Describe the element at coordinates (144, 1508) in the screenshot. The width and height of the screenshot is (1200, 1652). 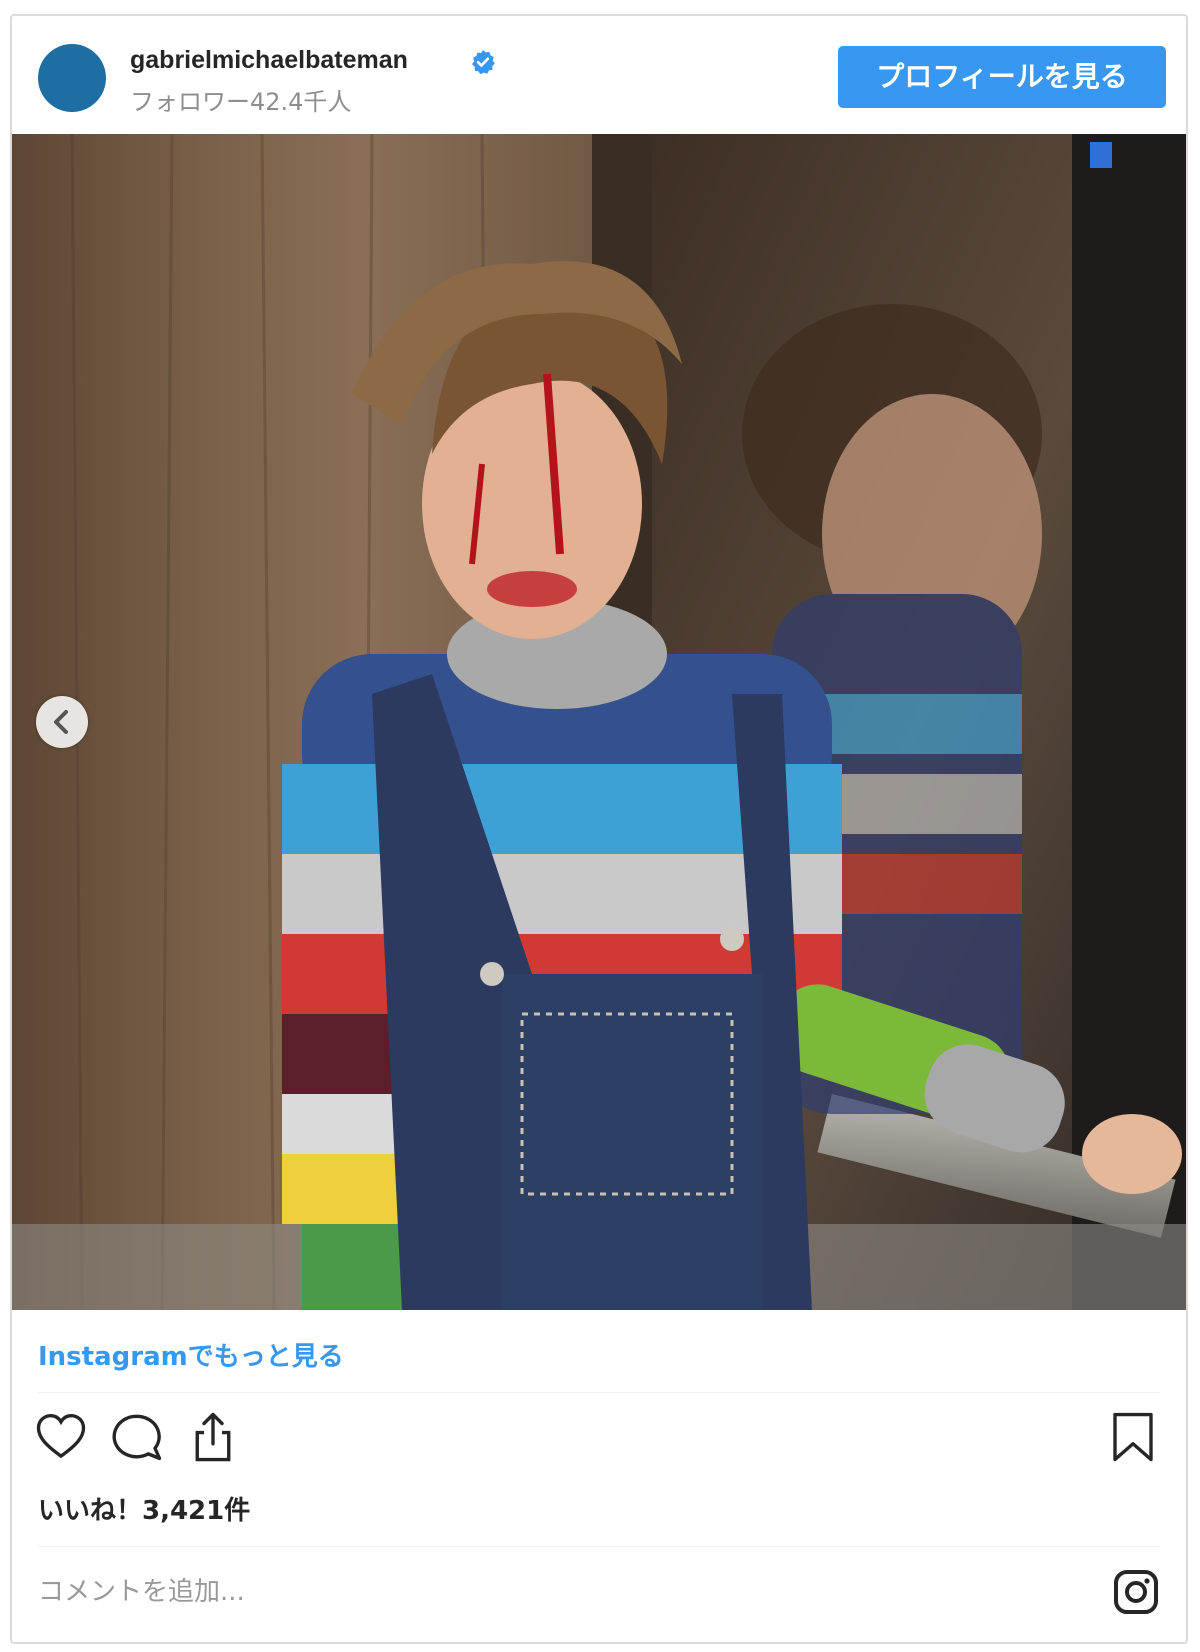
I see `like-count: いいね！3,421件` at that location.